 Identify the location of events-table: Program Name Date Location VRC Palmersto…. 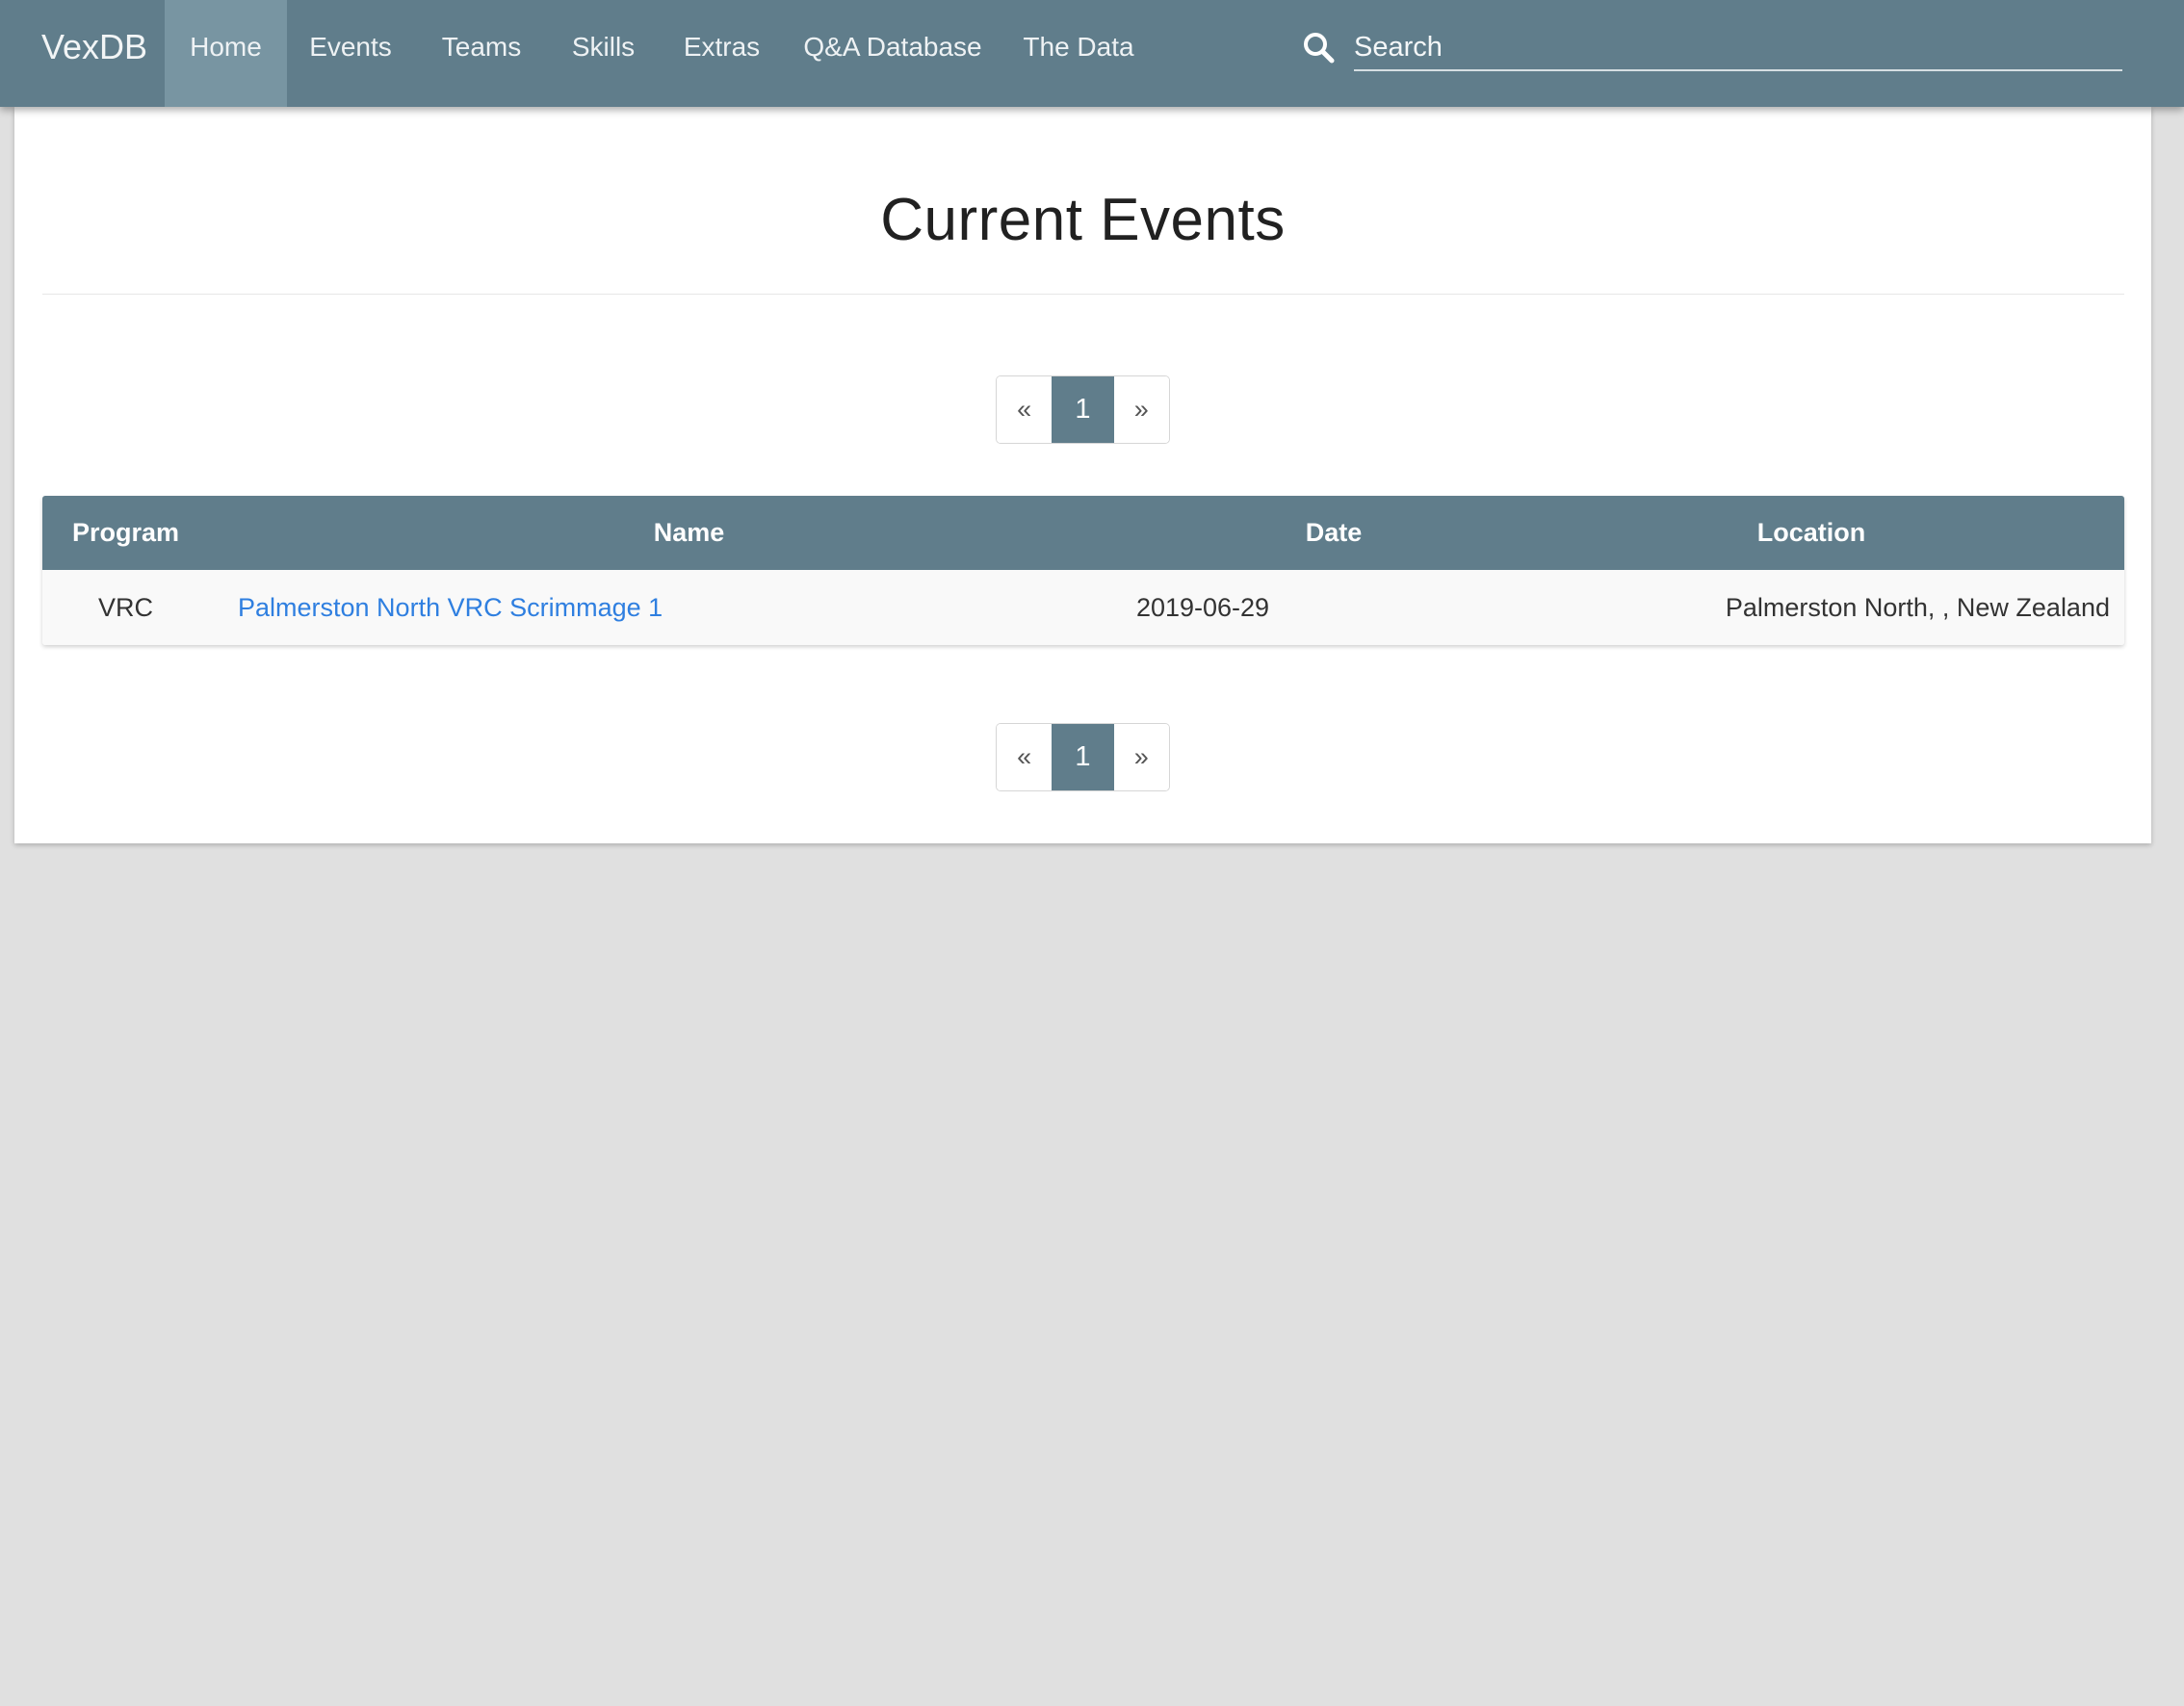
(1083, 570).